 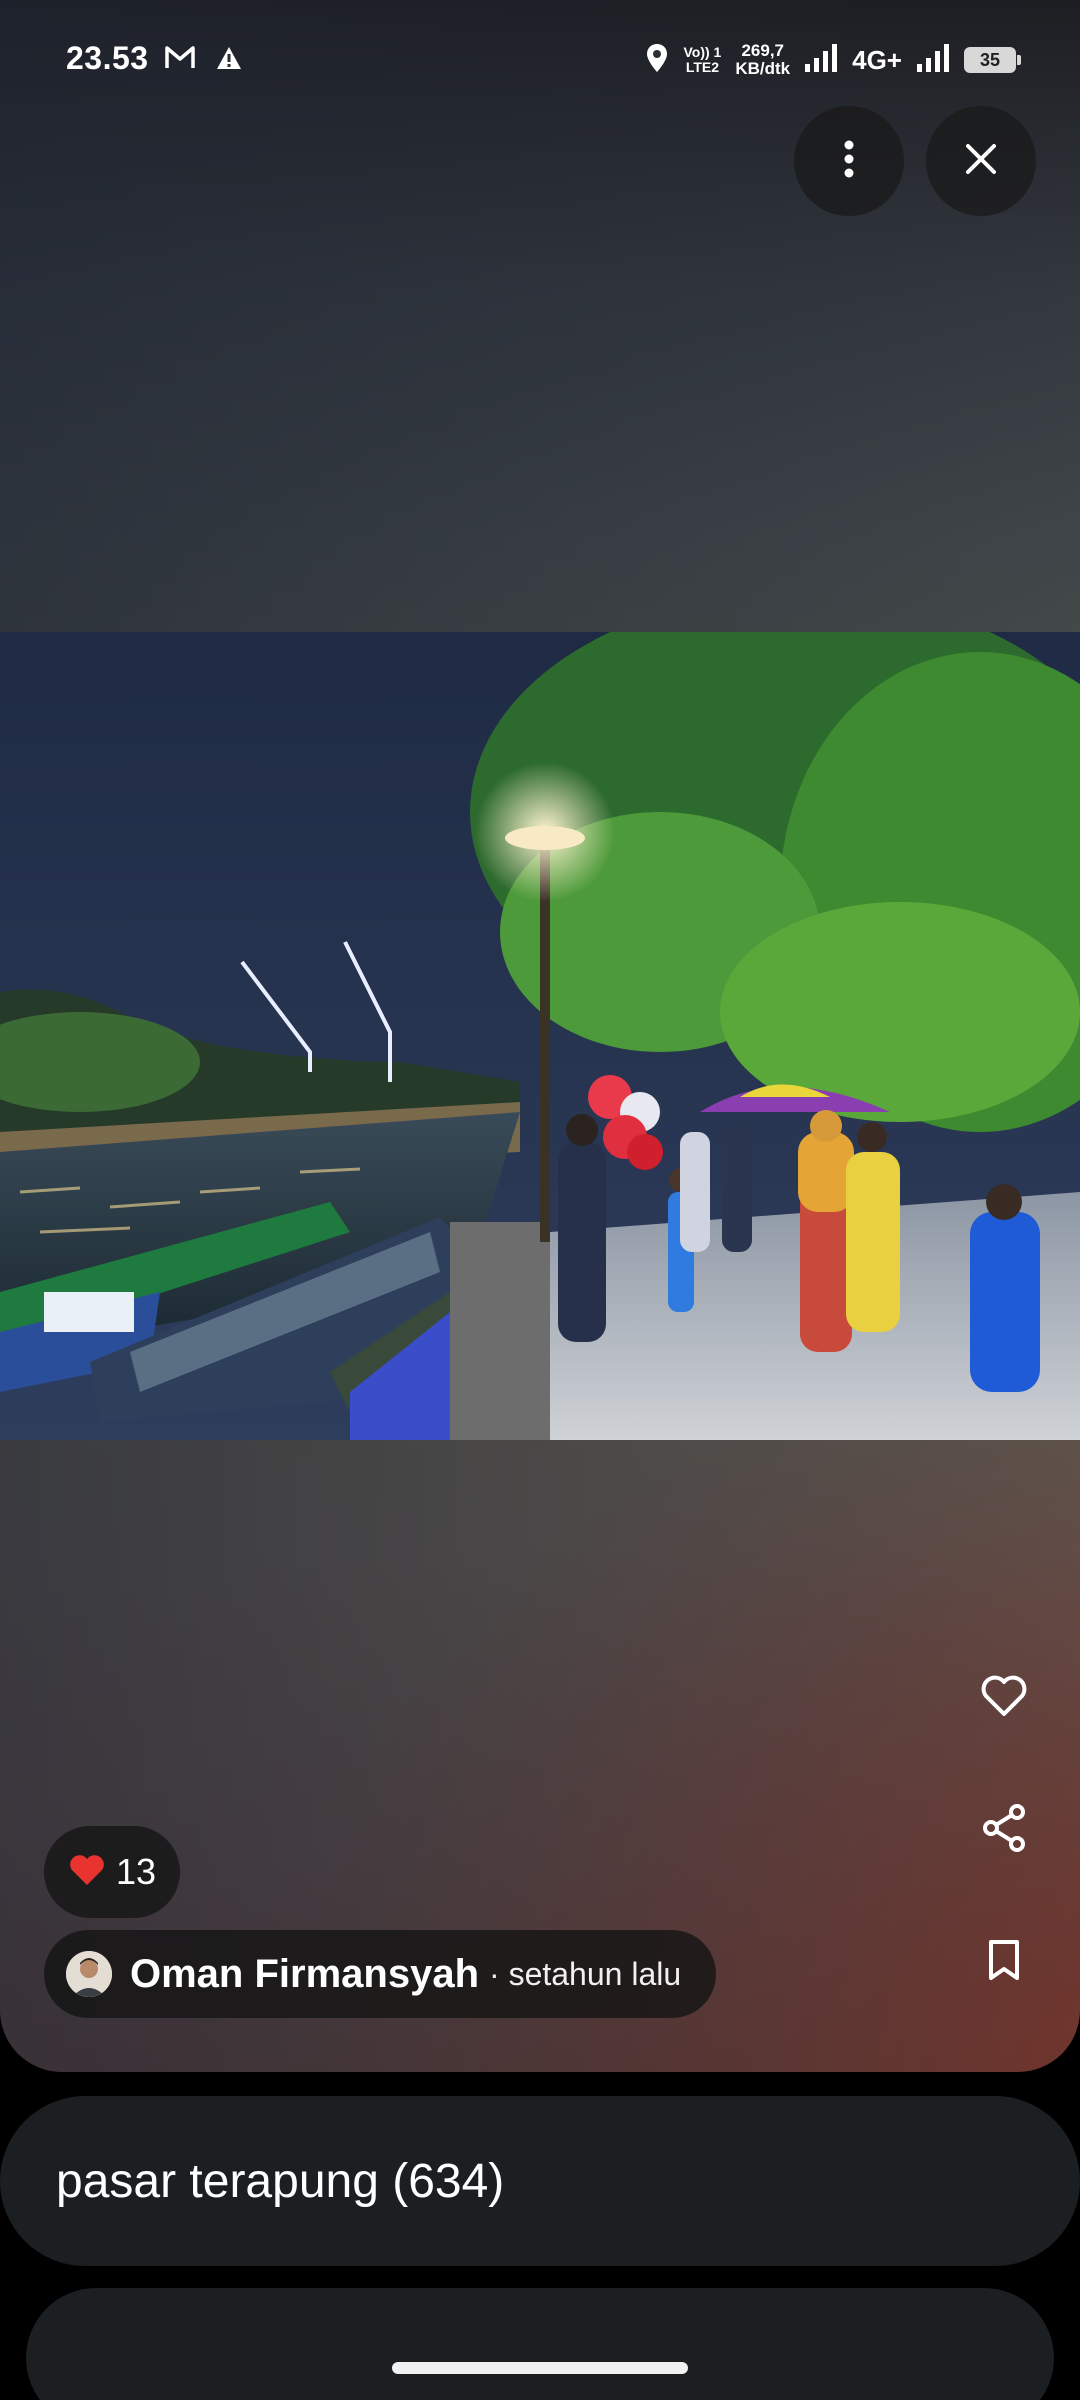 What do you see at coordinates (136, 1871) in the screenshot?
I see `likes-count: 13` at bounding box center [136, 1871].